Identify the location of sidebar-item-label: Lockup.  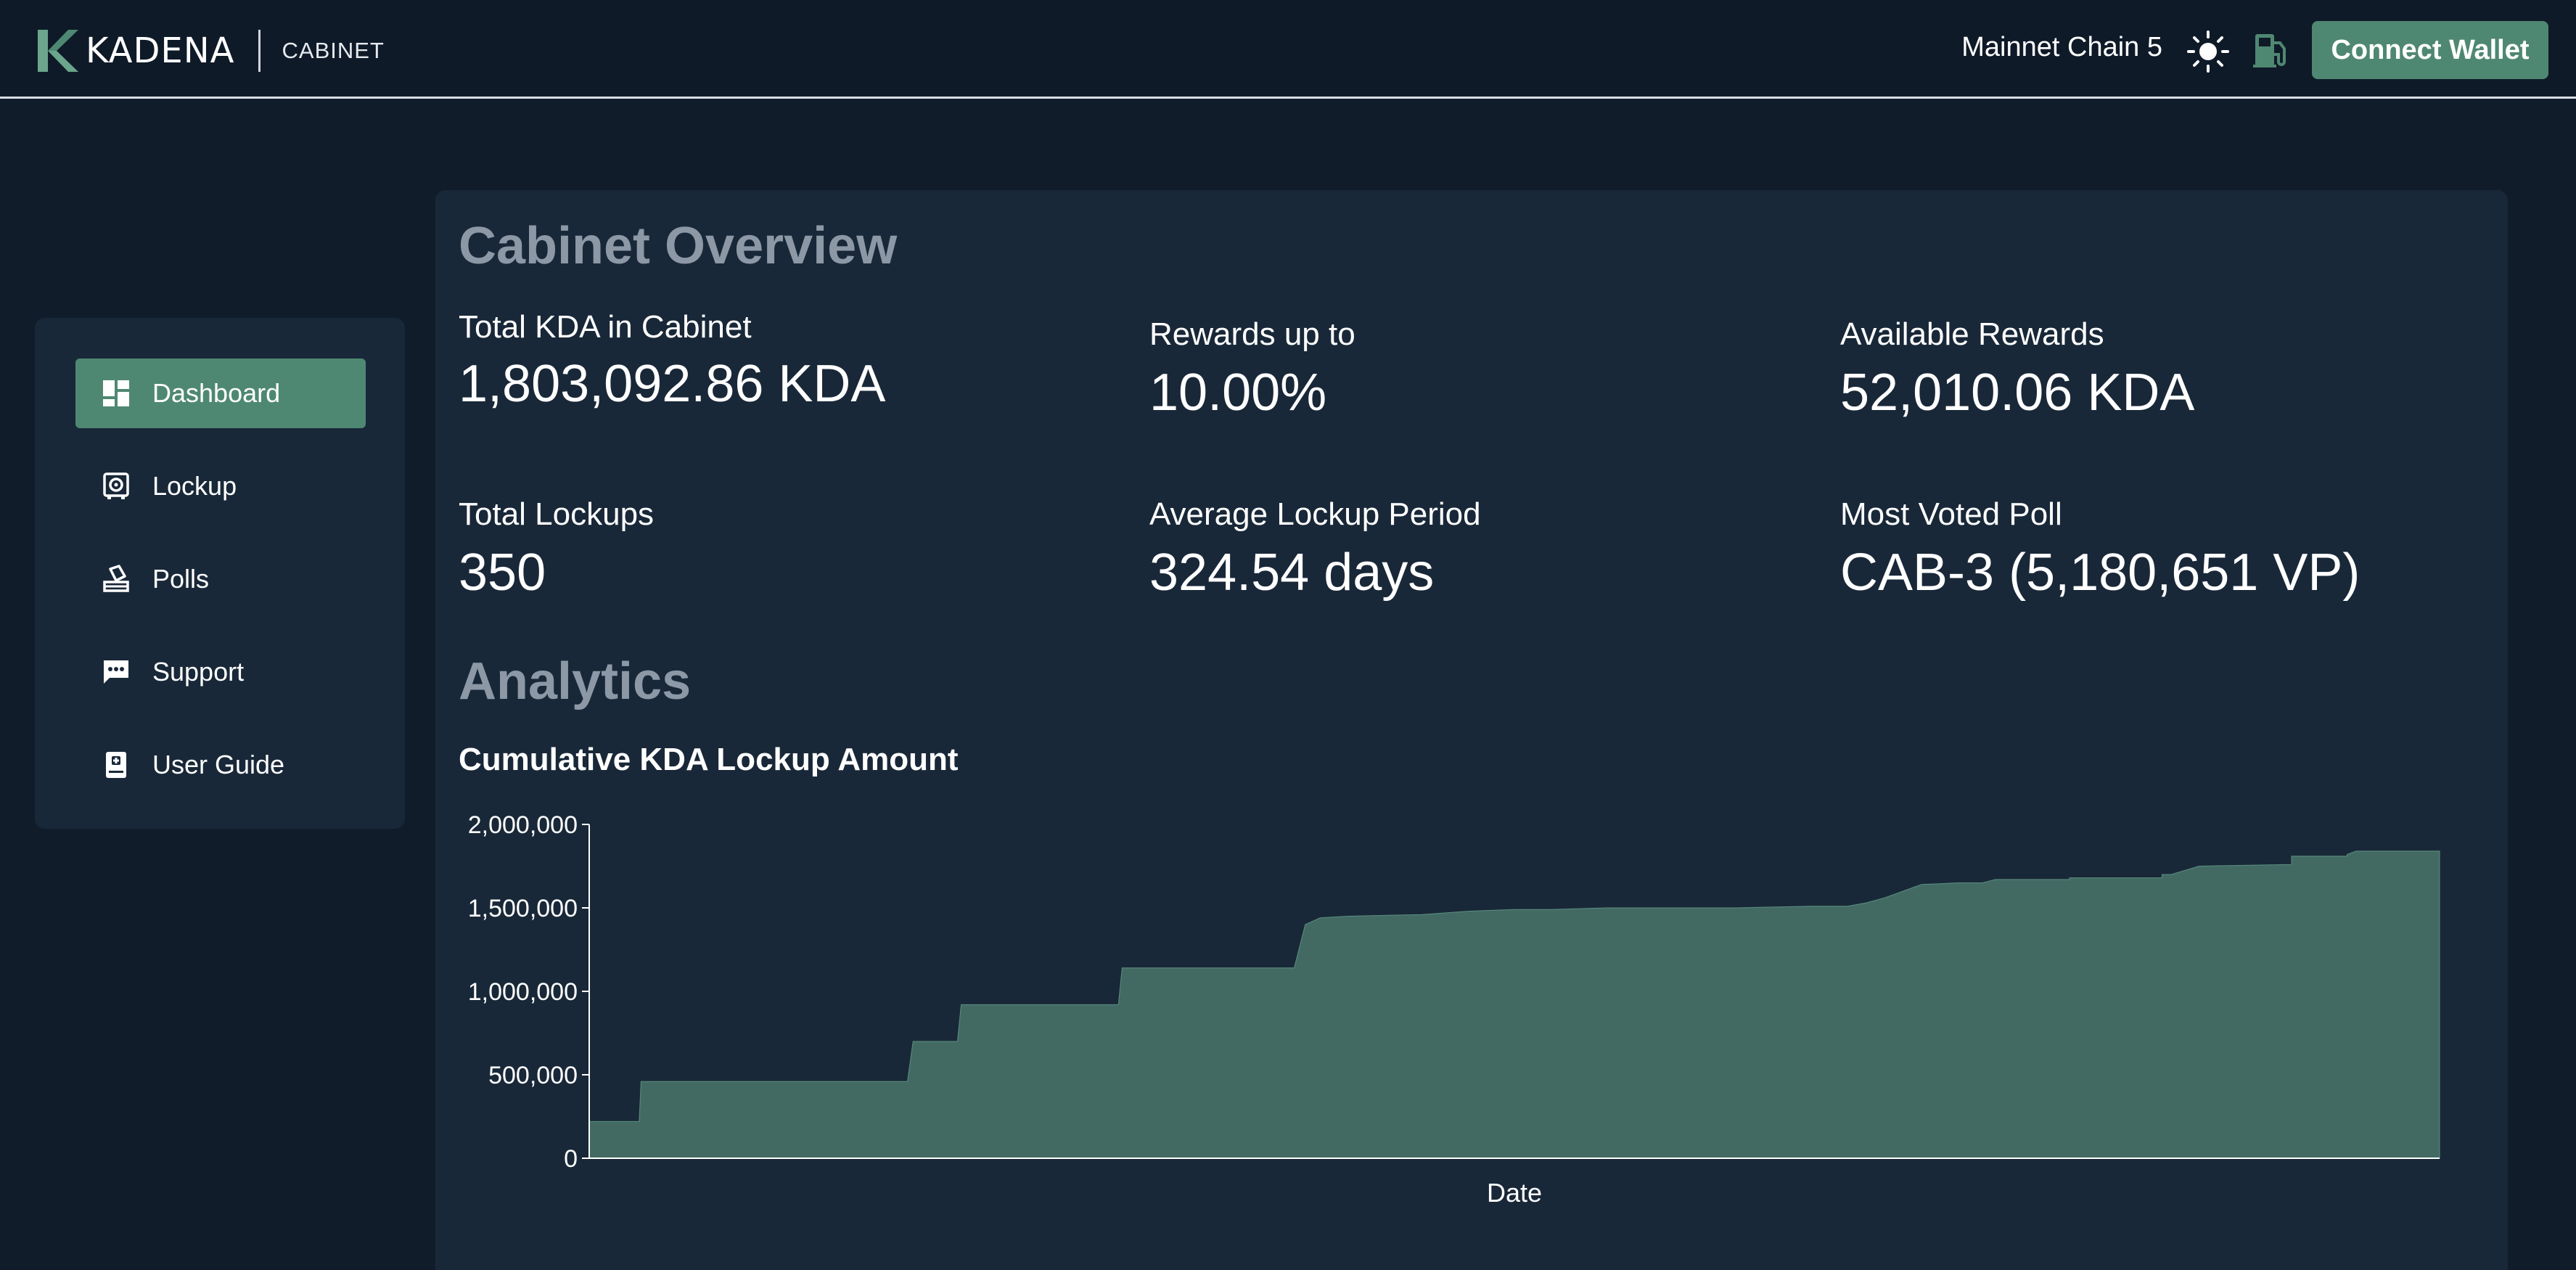
(194, 486).